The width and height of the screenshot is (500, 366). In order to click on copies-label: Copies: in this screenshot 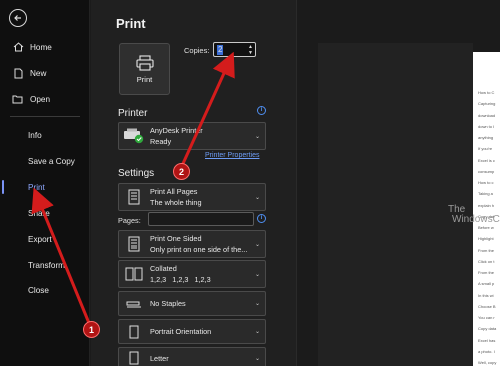, I will do `click(197, 50)`.